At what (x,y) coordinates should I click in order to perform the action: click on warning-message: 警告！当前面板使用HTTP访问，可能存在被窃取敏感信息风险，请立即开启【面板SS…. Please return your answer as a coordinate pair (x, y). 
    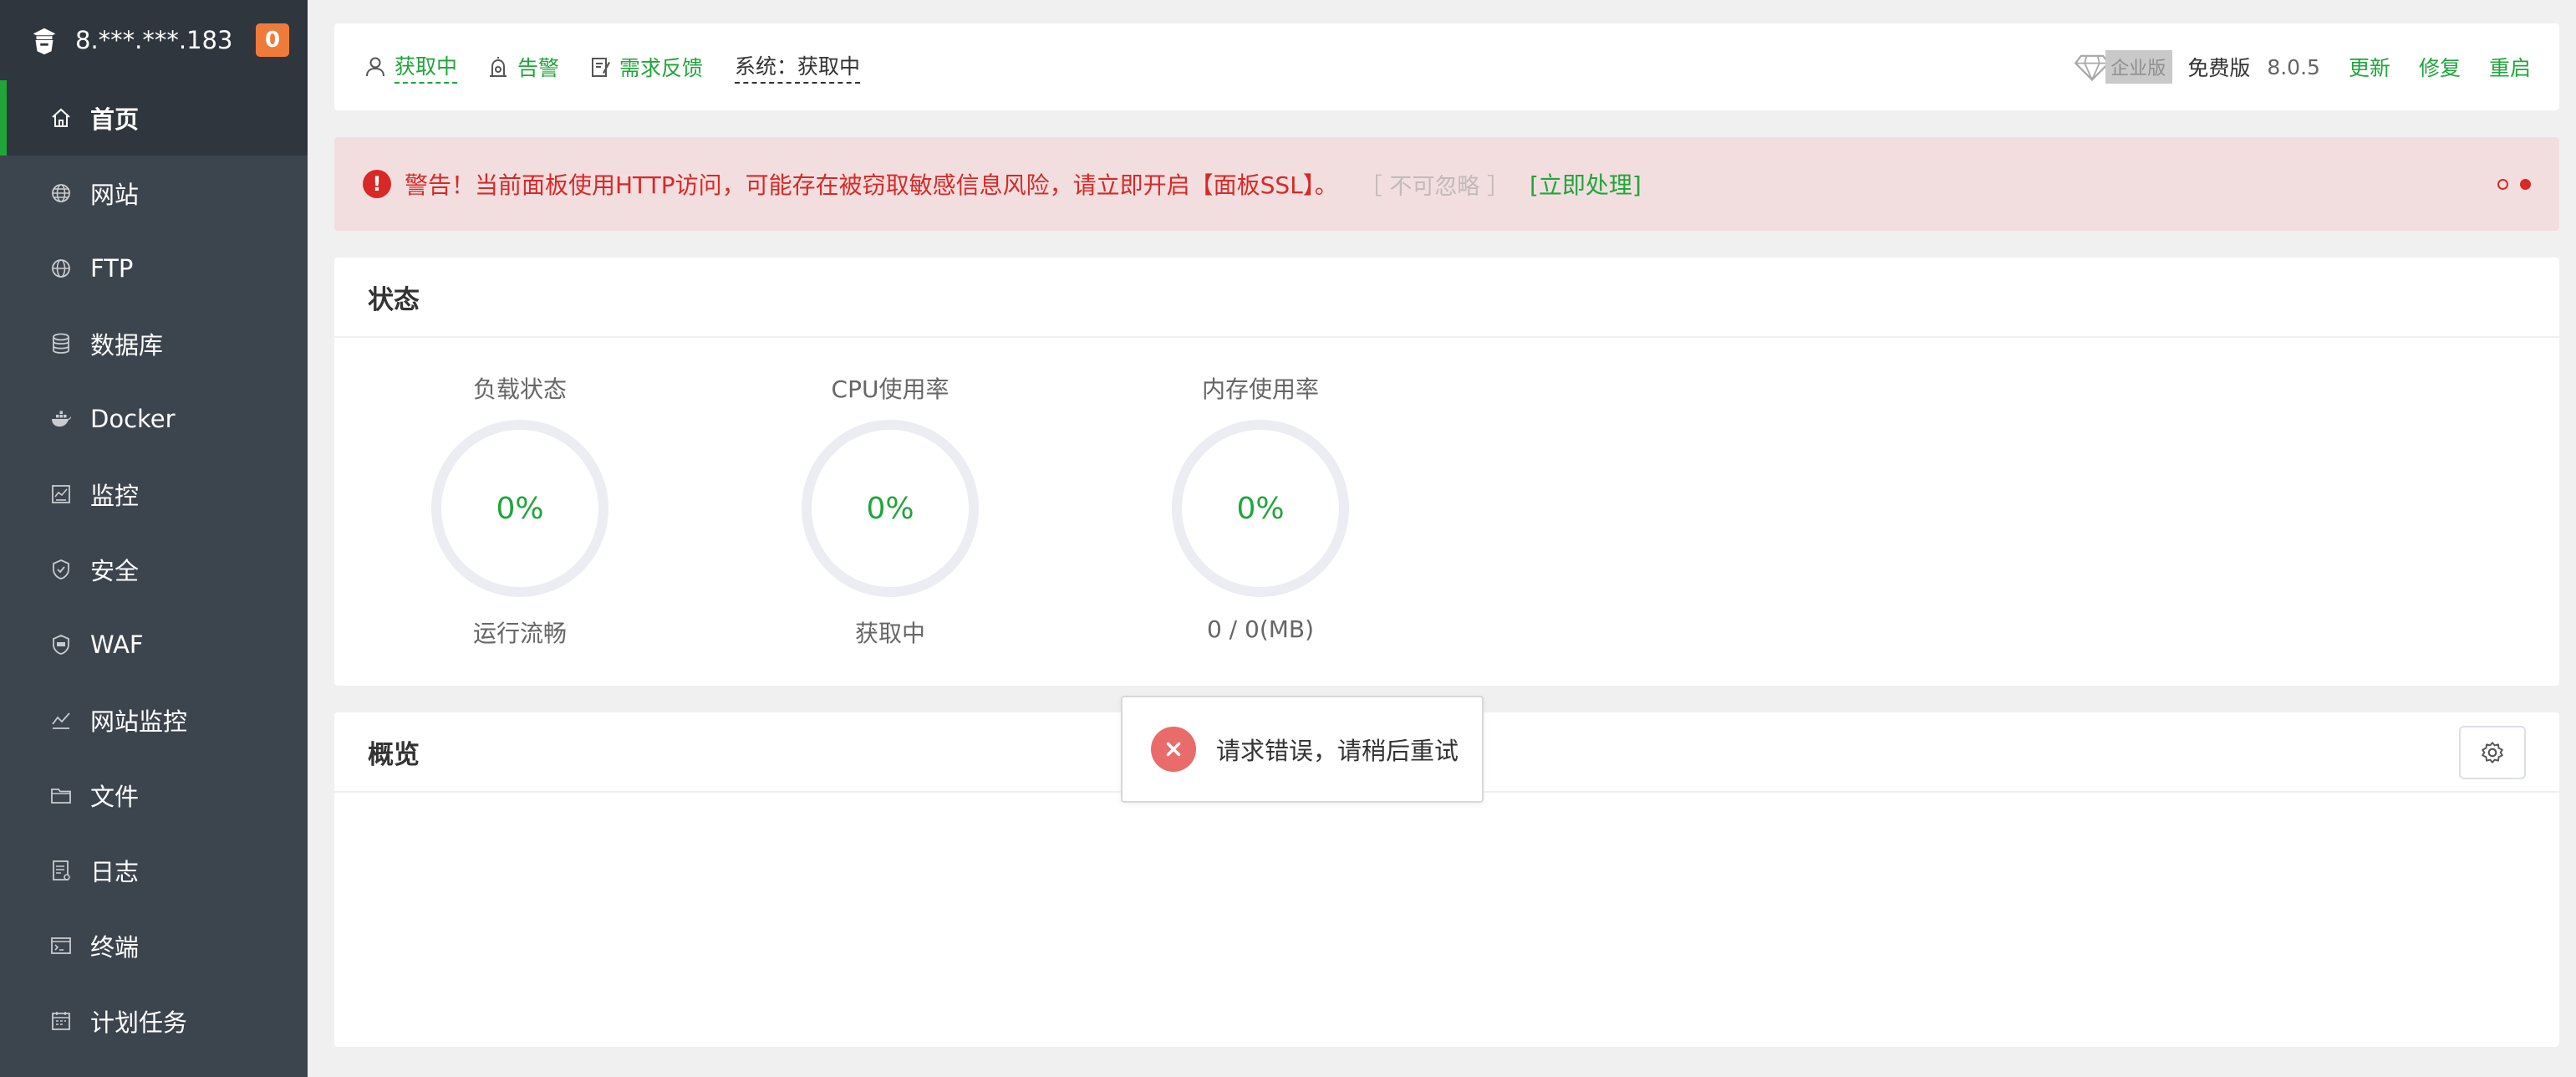
    Looking at the image, I should click on (871, 185).